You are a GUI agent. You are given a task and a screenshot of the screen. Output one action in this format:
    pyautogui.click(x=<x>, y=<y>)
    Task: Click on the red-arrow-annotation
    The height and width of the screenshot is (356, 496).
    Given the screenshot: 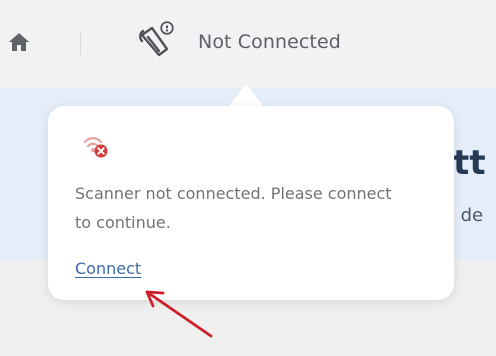 What is the action you would take?
    pyautogui.click(x=179, y=314)
    